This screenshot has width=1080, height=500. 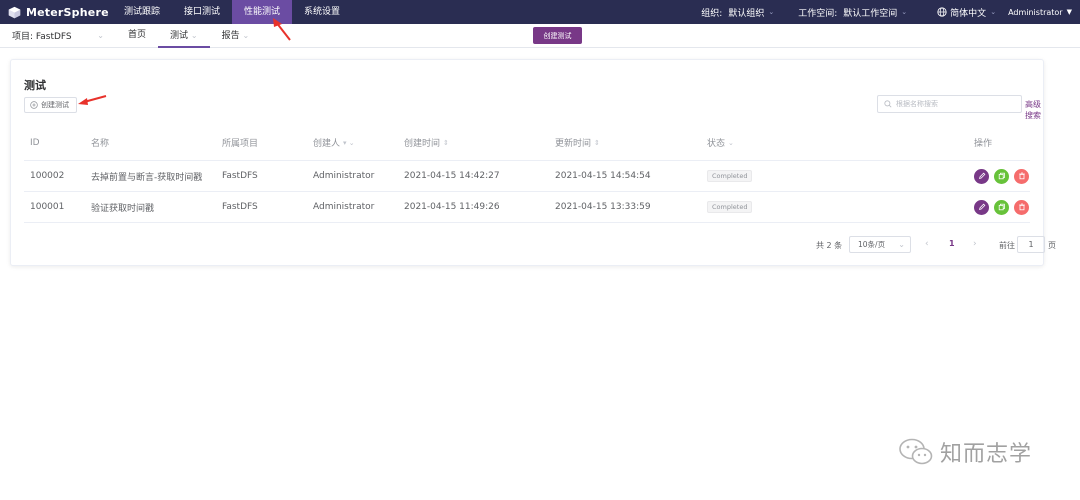 What do you see at coordinates (262, 12) in the screenshot?
I see `nav-performance-test: 性能测试` at bounding box center [262, 12].